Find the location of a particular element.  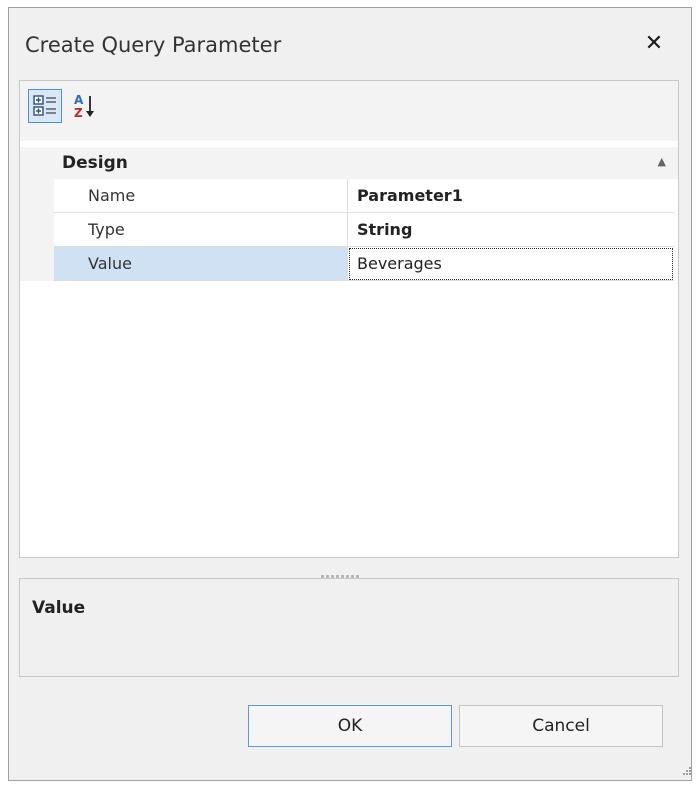

sort-alphabetical-icon: A Z is located at coordinates (84, 106).